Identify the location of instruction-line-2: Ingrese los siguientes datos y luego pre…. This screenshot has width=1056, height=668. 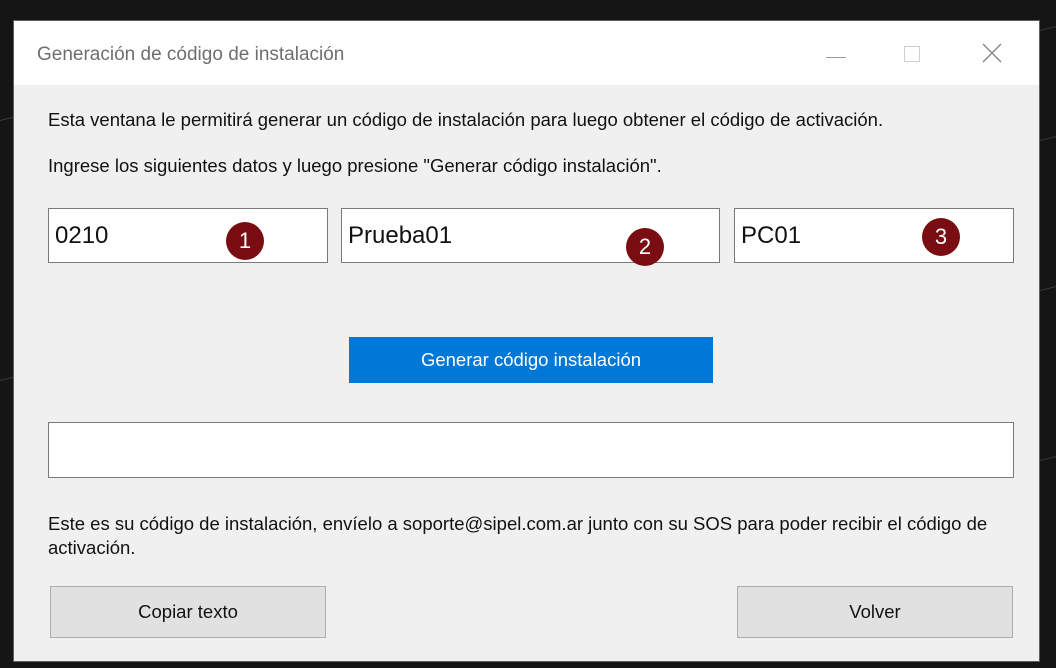
(355, 165).